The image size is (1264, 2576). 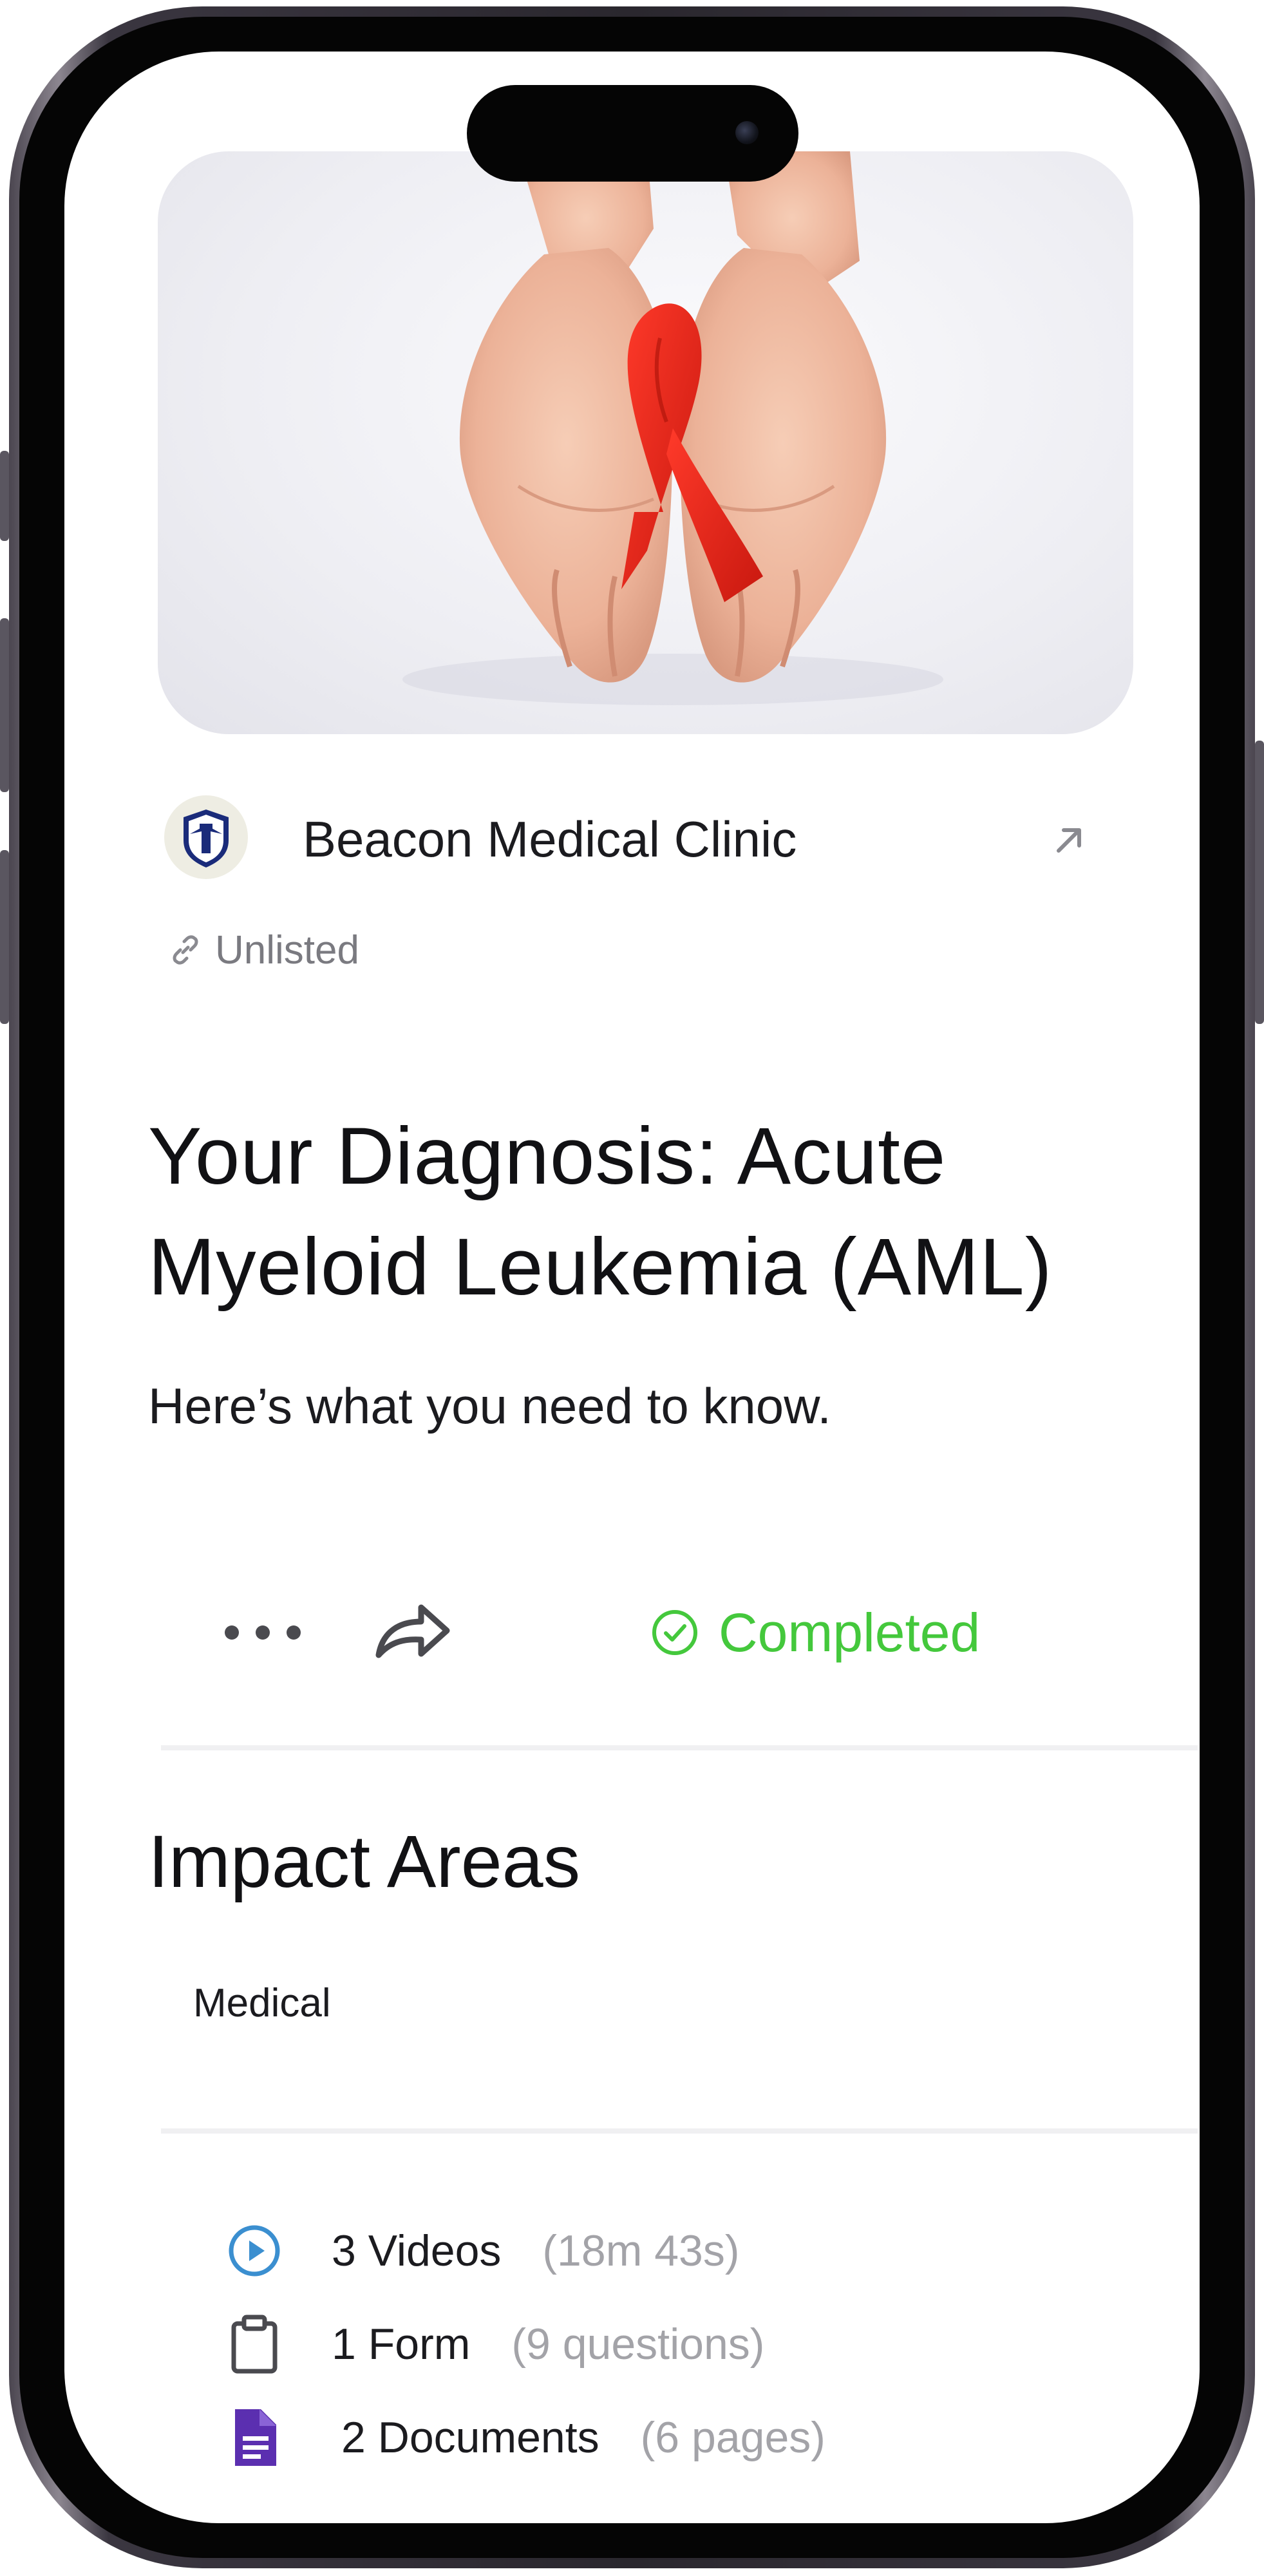 What do you see at coordinates (254, 2344) in the screenshot?
I see `clipboard-icon` at bounding box center [254, 2344].